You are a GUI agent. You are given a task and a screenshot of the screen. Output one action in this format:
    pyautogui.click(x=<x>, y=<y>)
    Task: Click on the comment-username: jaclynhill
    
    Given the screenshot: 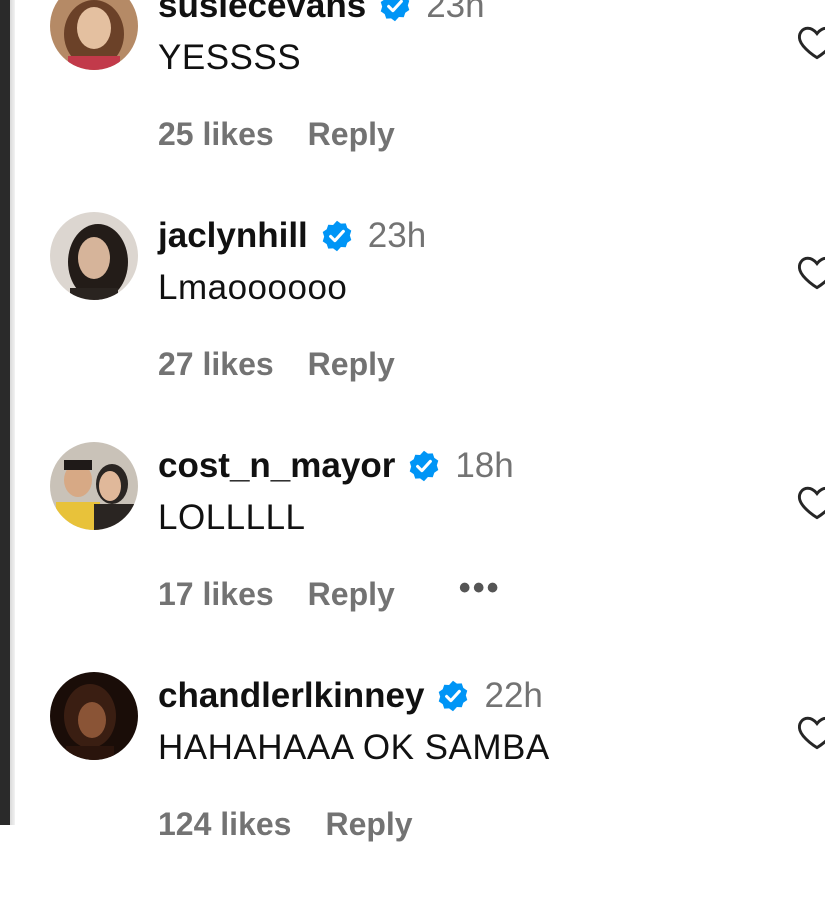 What is the action you would take?
    pyautogui.click(x=233, y=236)
    